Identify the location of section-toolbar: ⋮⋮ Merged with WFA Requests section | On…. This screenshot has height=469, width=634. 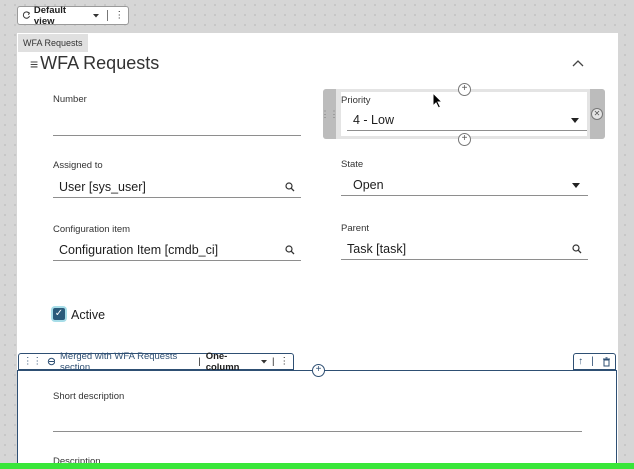
(156, 361).